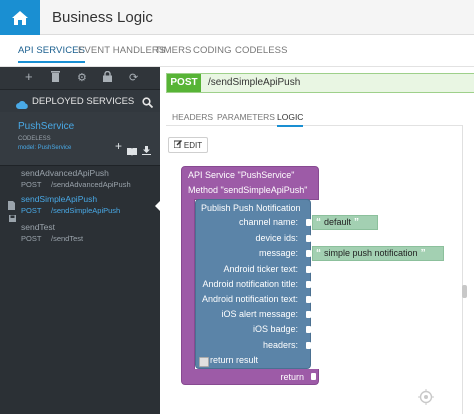  What do you see at coordinates (249, 299) in the screenshot?
I see `input-android-notification-text: Android notification text:` at bounding box center [249, 299].